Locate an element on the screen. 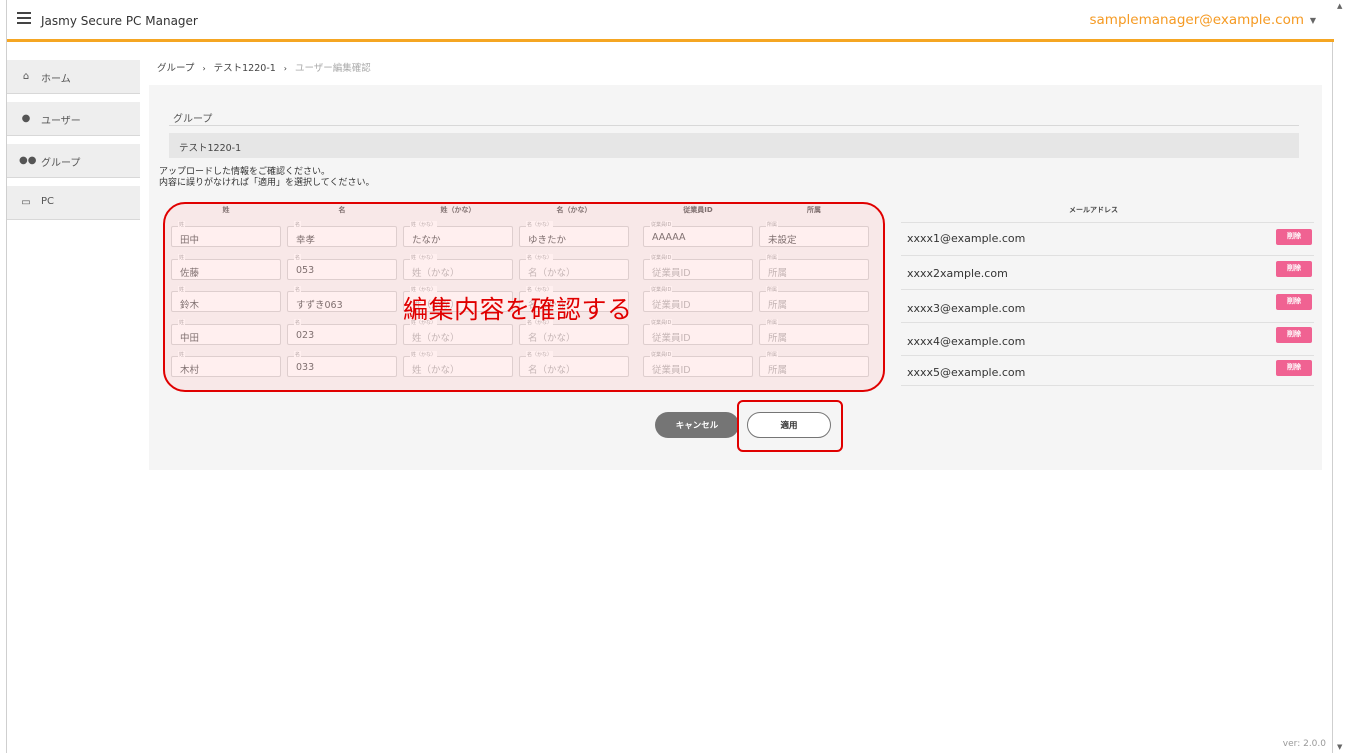  home-icon: ⌂ is located at coordinates (26, 76).